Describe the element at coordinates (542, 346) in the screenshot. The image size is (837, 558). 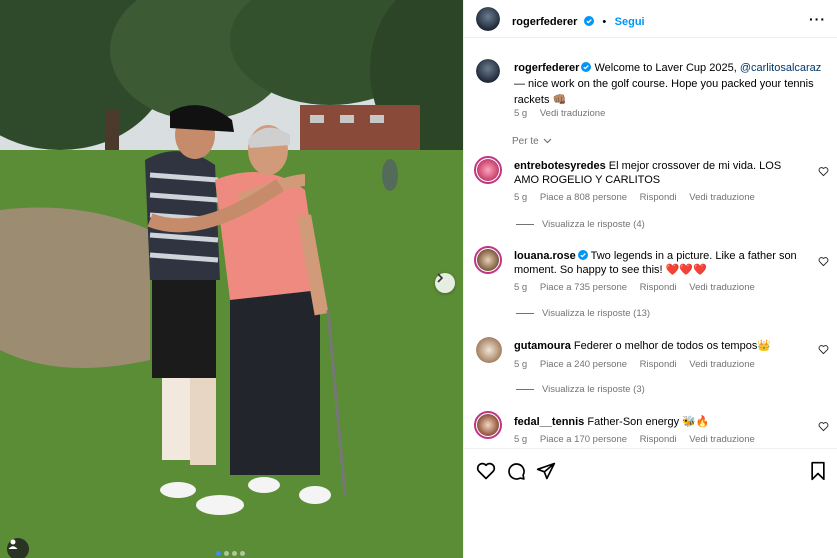
I see `comment-username: gutamoura` at that location.